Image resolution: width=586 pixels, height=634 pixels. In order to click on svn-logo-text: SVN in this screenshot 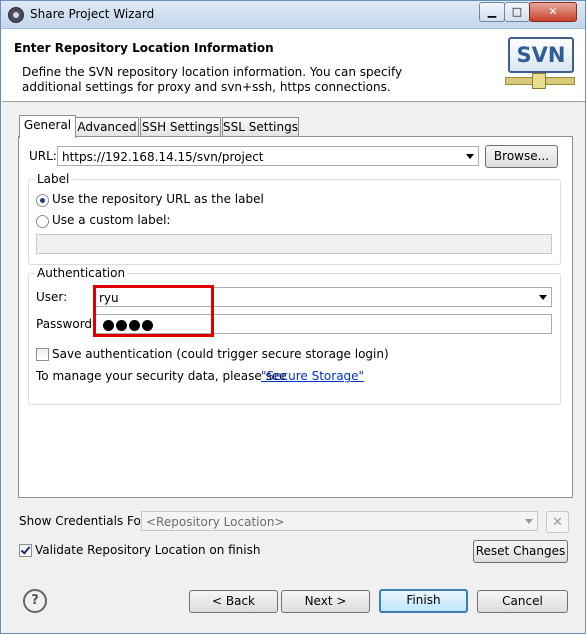, I will do `click(541, 55)`.